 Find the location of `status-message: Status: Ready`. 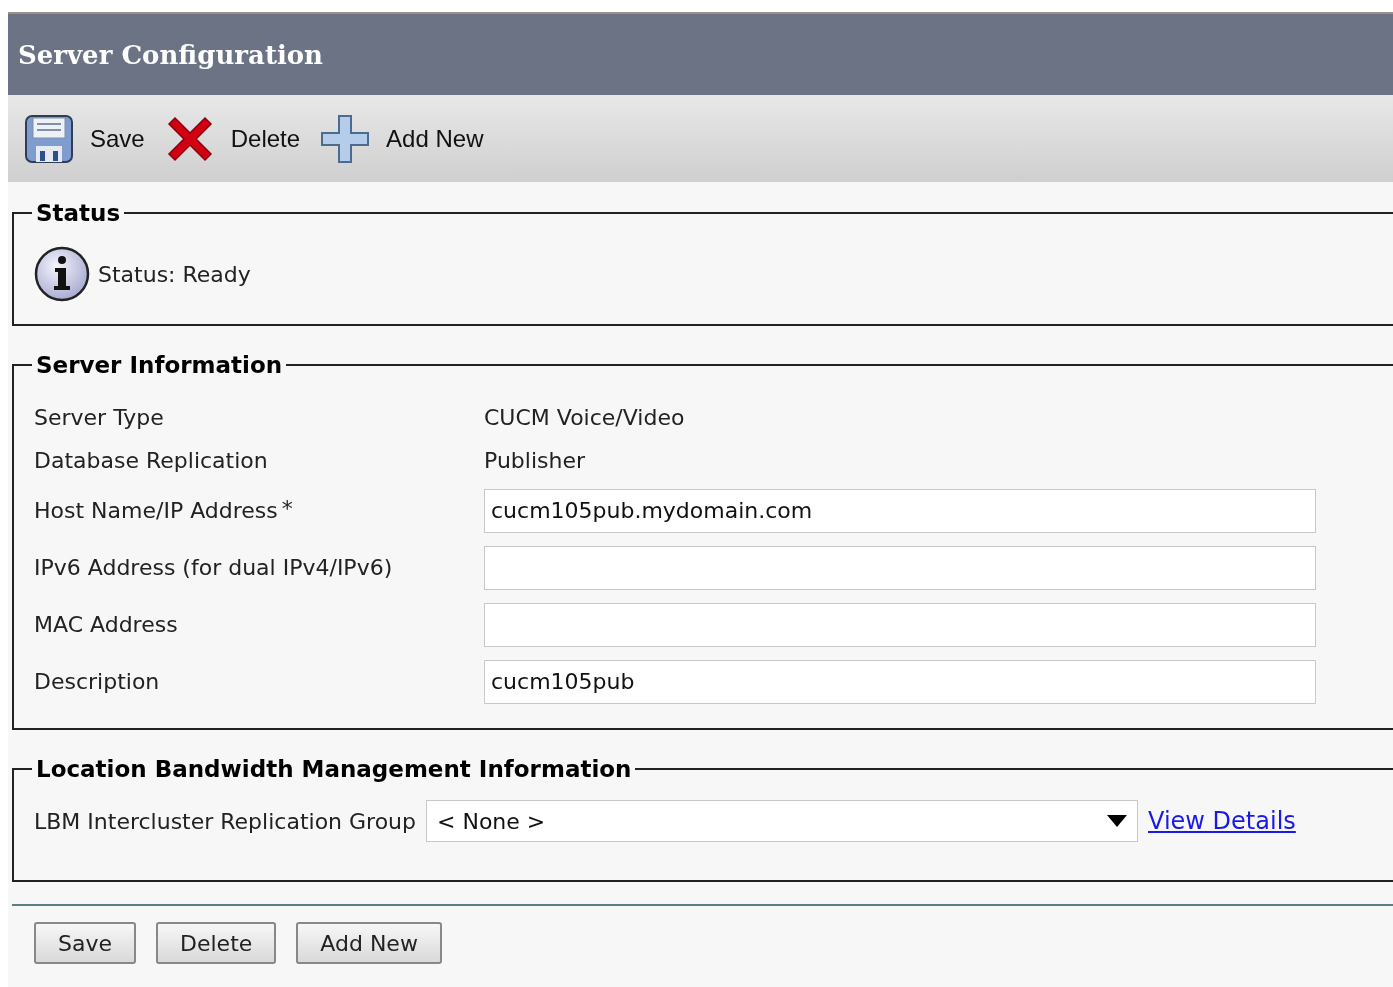

status-message: Status: Ready is located at coordinates (174, 274).